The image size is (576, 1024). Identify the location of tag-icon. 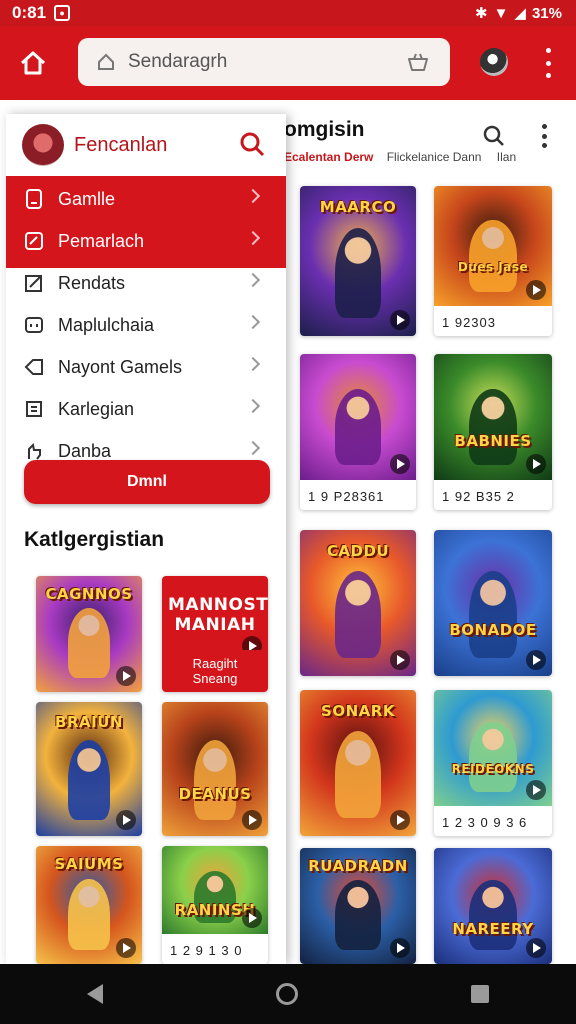
(34, 367).